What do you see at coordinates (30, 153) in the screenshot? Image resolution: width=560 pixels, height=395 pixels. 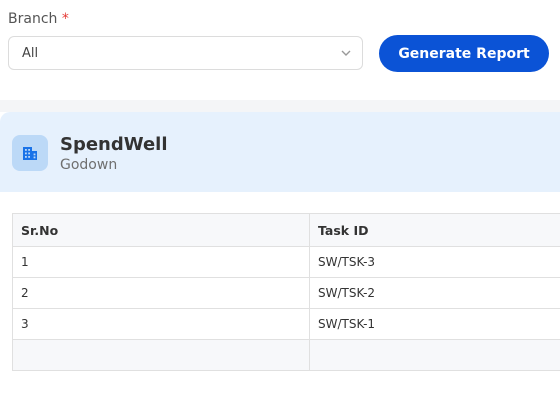 I see `building-icon` at bounding box center [30, 153].